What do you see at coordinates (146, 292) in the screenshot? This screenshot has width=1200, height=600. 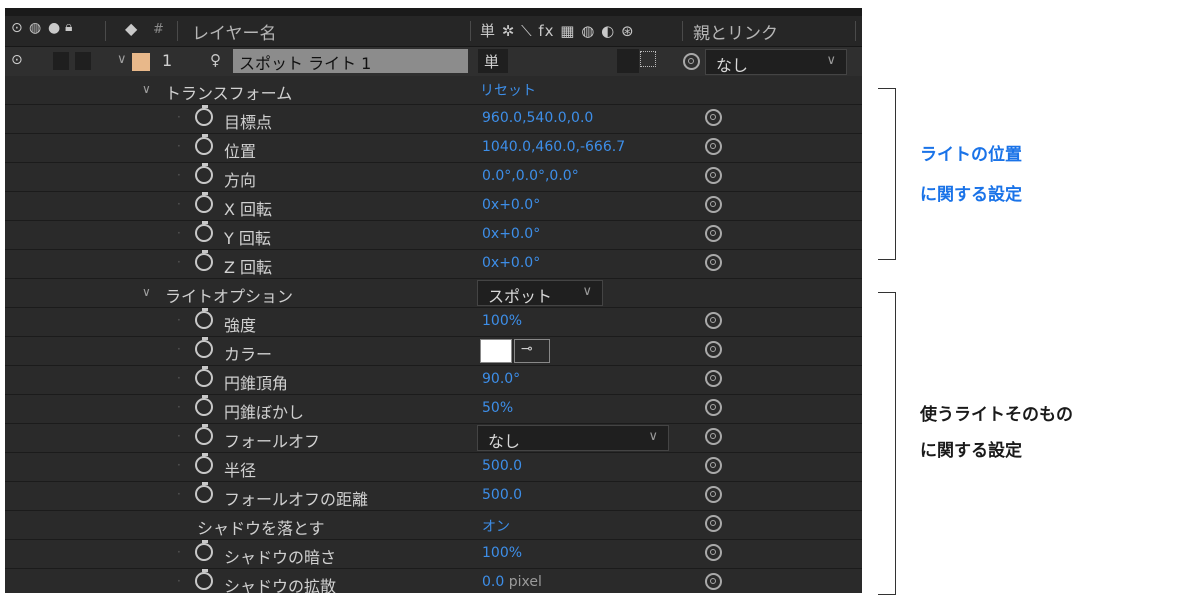 I see `light-options-collapse-chevron-icon: ∨` at bounding box center [146, 292].